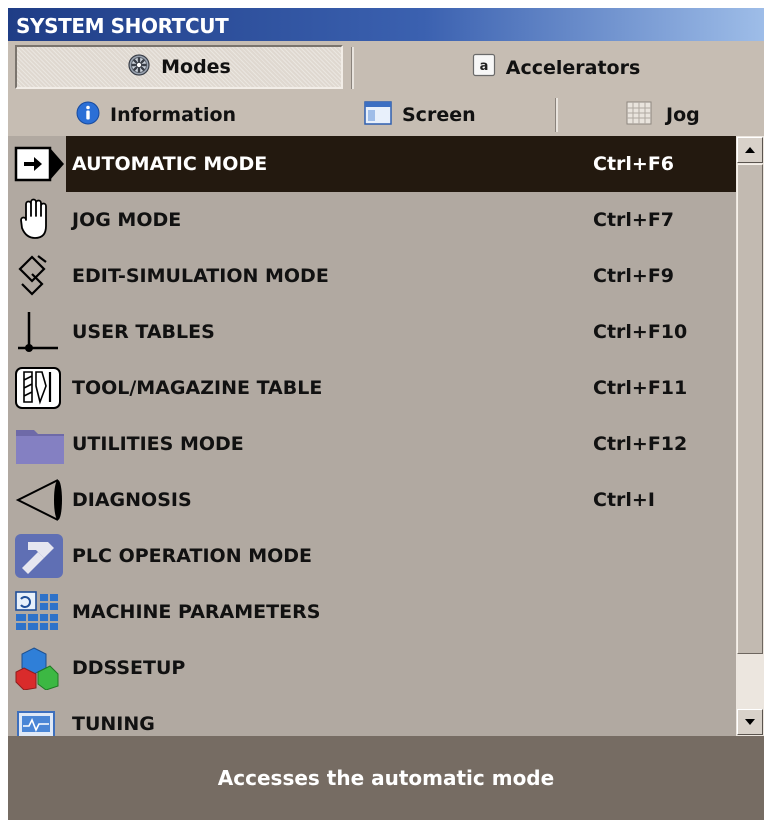  What do you see at coordinates (372, 612) in the screenshot?
I see `list-item-machine-parameters: MACHINE PARAMETERS` at bounding box center [372, 612].